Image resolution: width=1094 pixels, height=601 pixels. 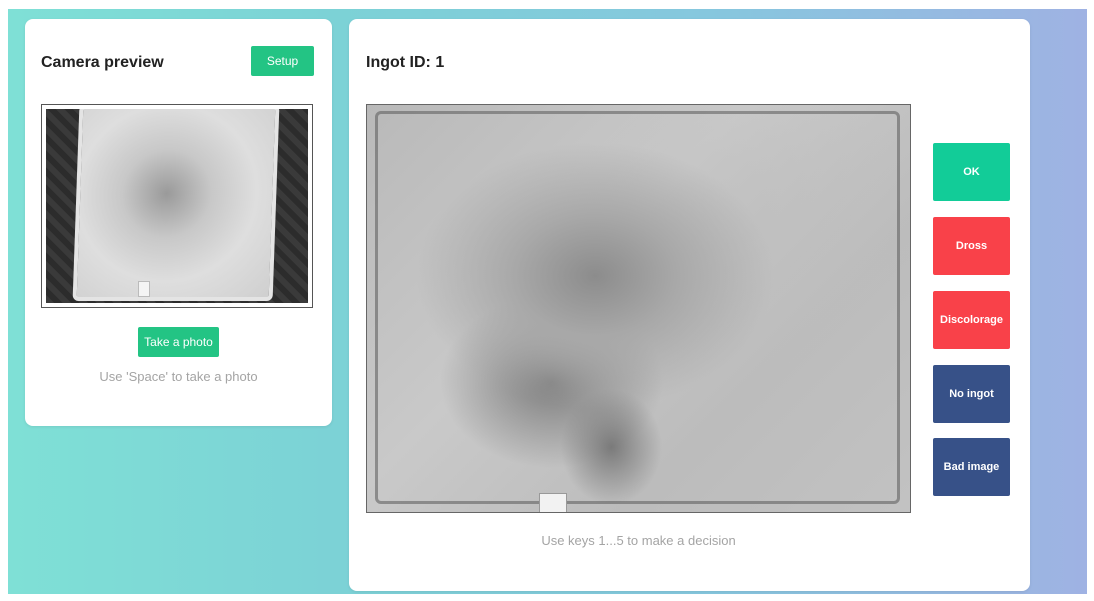 I want to click on preview-ingot-tag, so click(x=144, y=289).